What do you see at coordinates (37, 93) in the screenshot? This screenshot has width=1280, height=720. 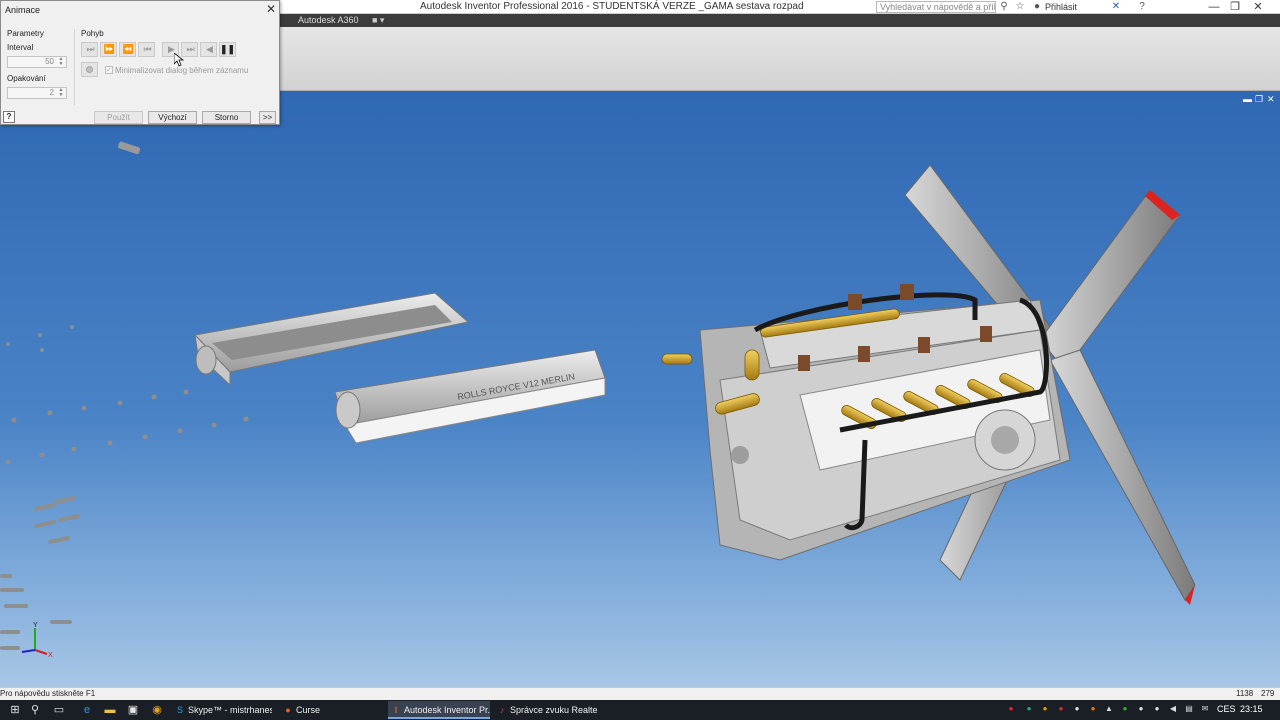 I see `repeat-spinner: 2 ▲ ▼` at bounding box center [37, 93].